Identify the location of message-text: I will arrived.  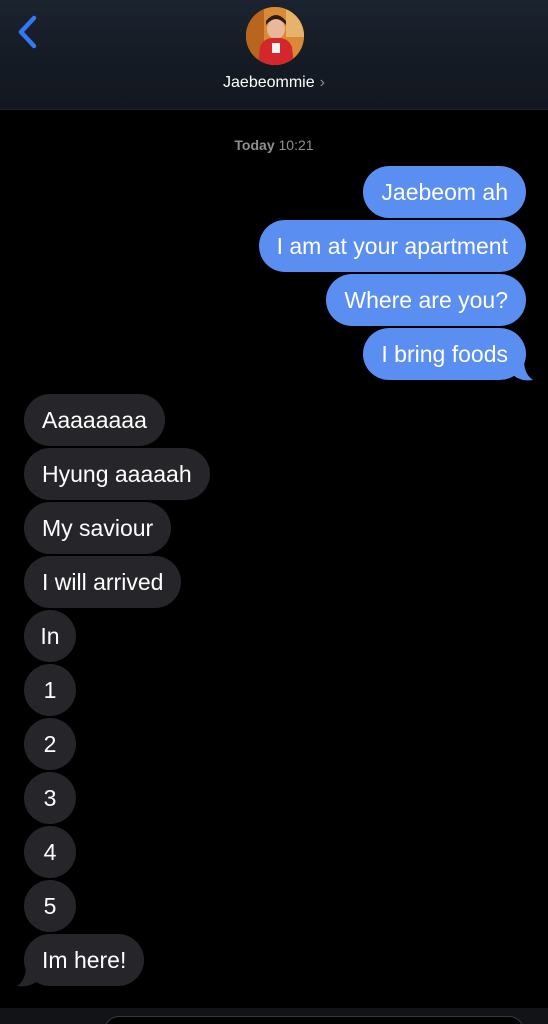
(103, 582).